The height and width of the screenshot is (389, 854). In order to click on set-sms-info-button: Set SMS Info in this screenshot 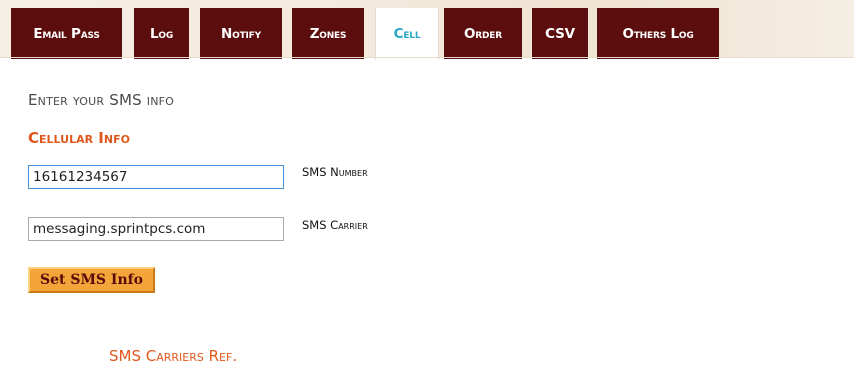, I will do `click(91, 280)`.